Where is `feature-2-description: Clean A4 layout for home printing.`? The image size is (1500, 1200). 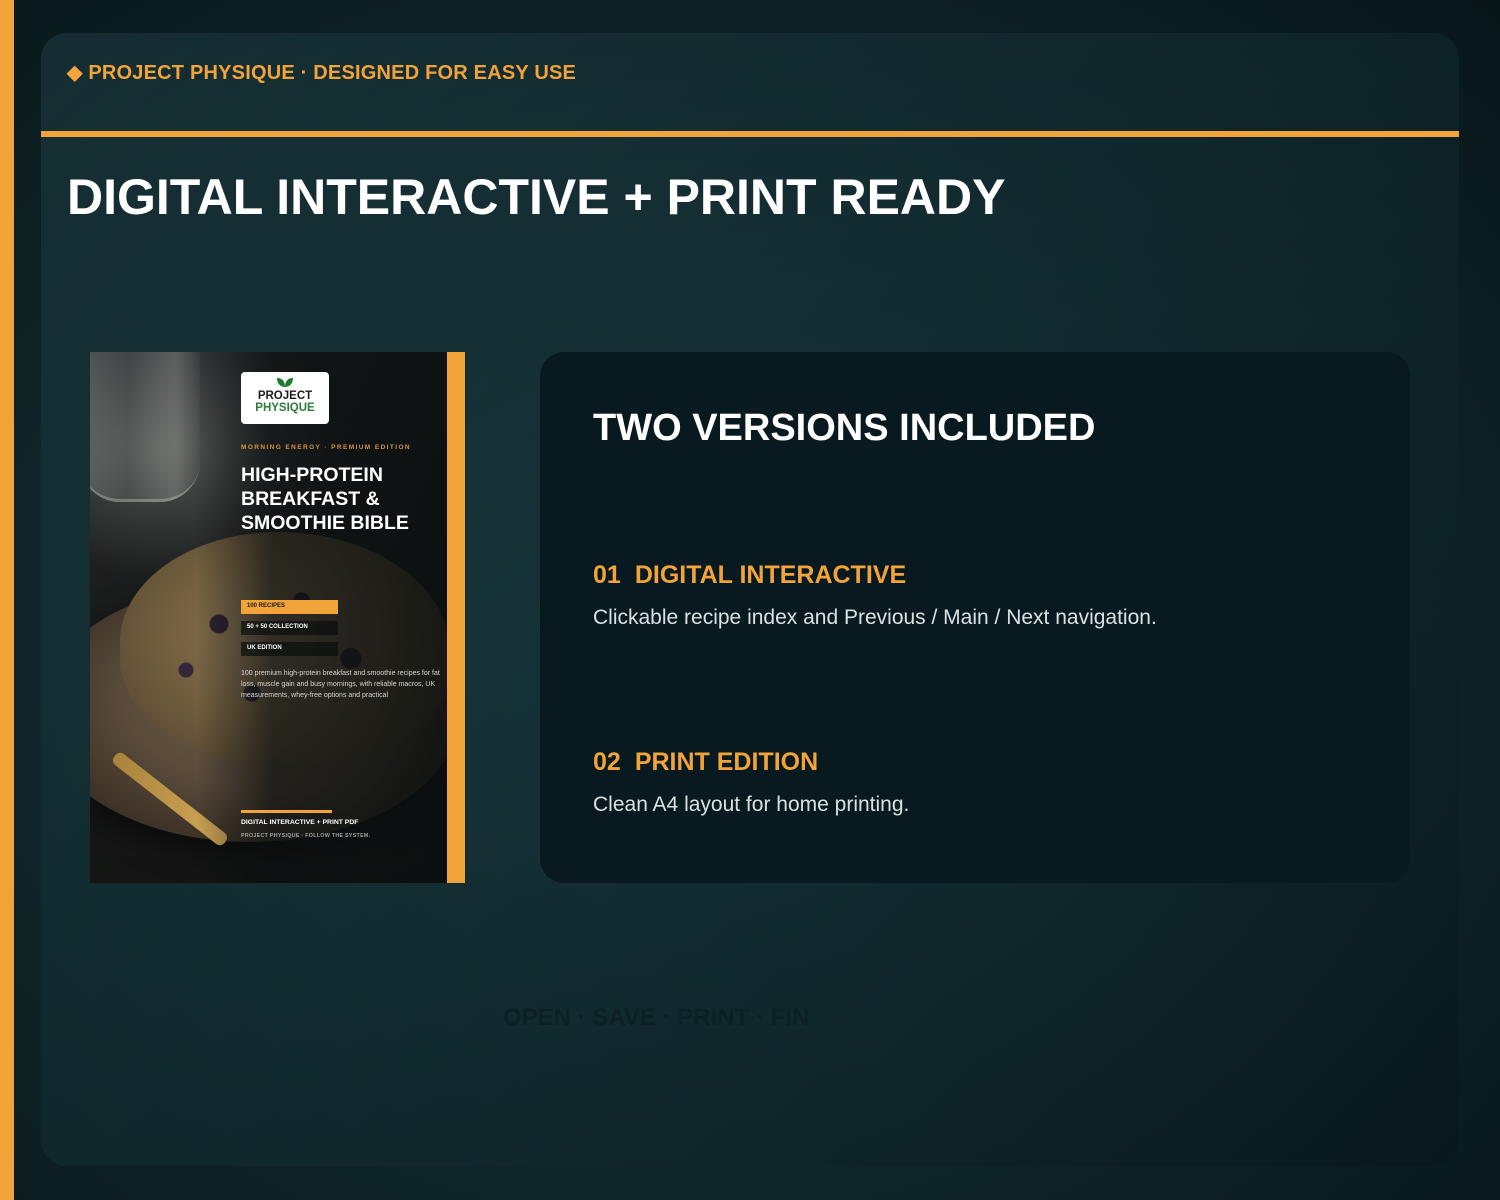 feature-2-description: Clean A4 layout for home printing. is located at coordinates (751, 804).